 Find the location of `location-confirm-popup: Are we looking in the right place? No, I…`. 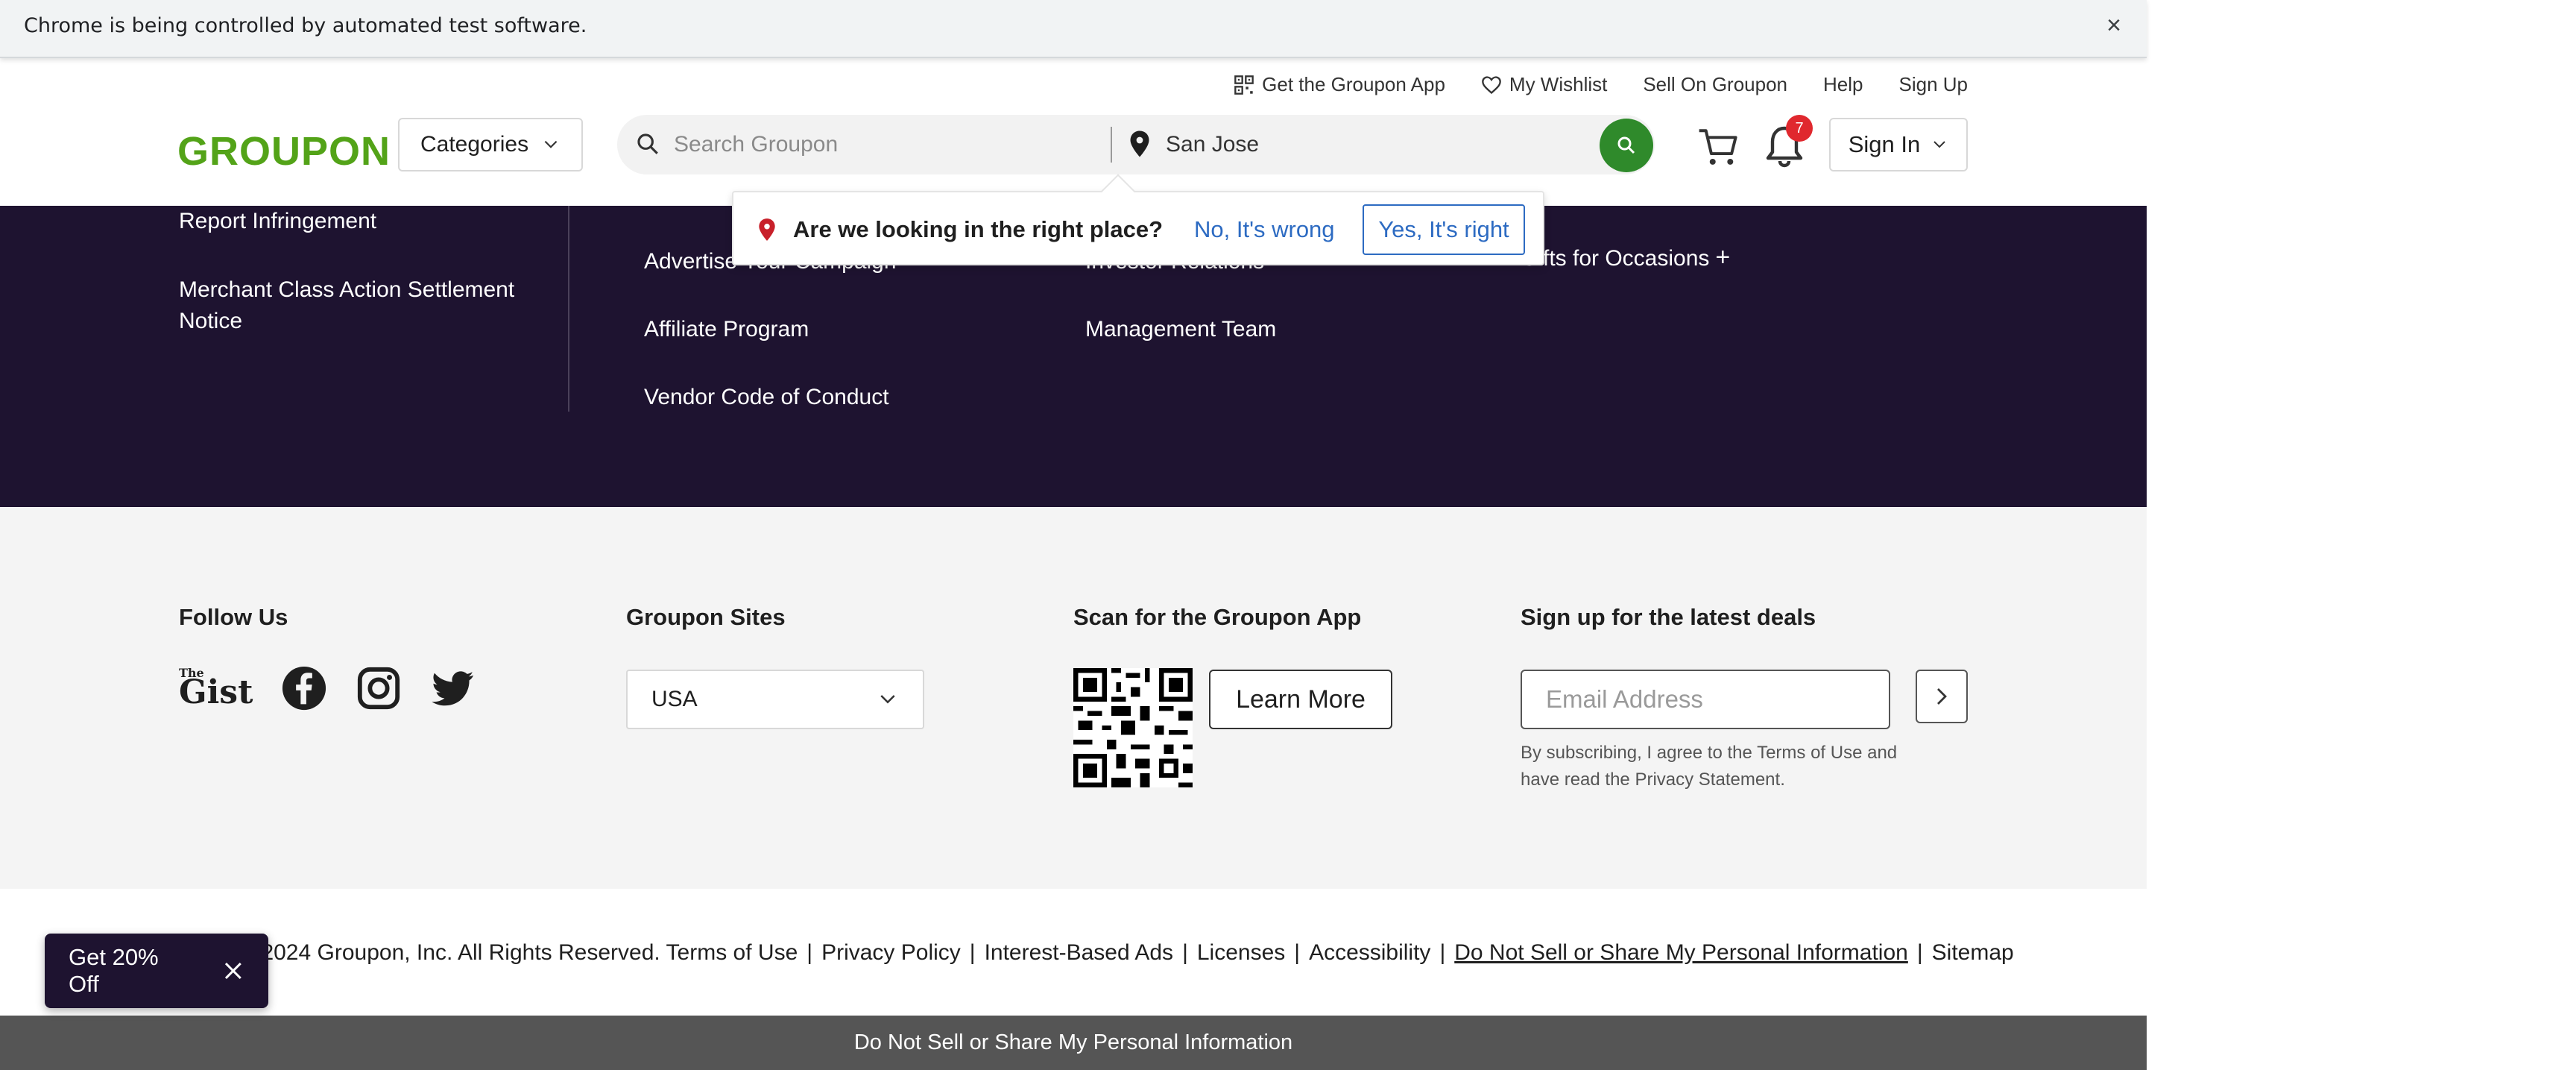

location-confirm-popup: Are we looking in the right place? No, I… is located at coordinates (1138, 219).